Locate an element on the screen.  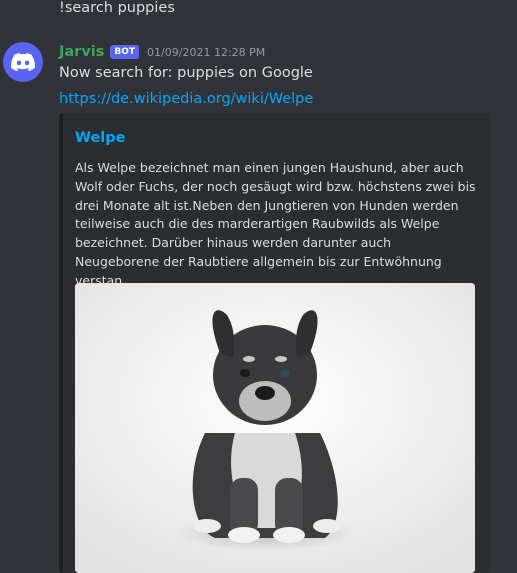
previous-message-text: !search puppies is located at coordinates (117, 8).